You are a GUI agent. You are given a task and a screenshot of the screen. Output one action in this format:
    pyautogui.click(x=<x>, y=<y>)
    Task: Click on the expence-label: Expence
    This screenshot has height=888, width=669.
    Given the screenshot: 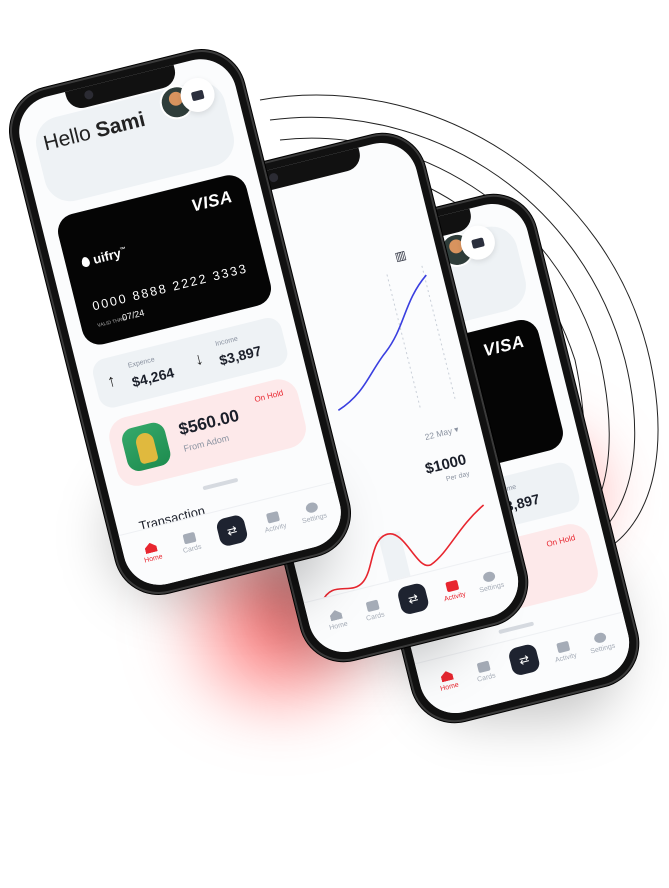 What is the action you would take?
    pyautogui.click(x=141, y=363)
    